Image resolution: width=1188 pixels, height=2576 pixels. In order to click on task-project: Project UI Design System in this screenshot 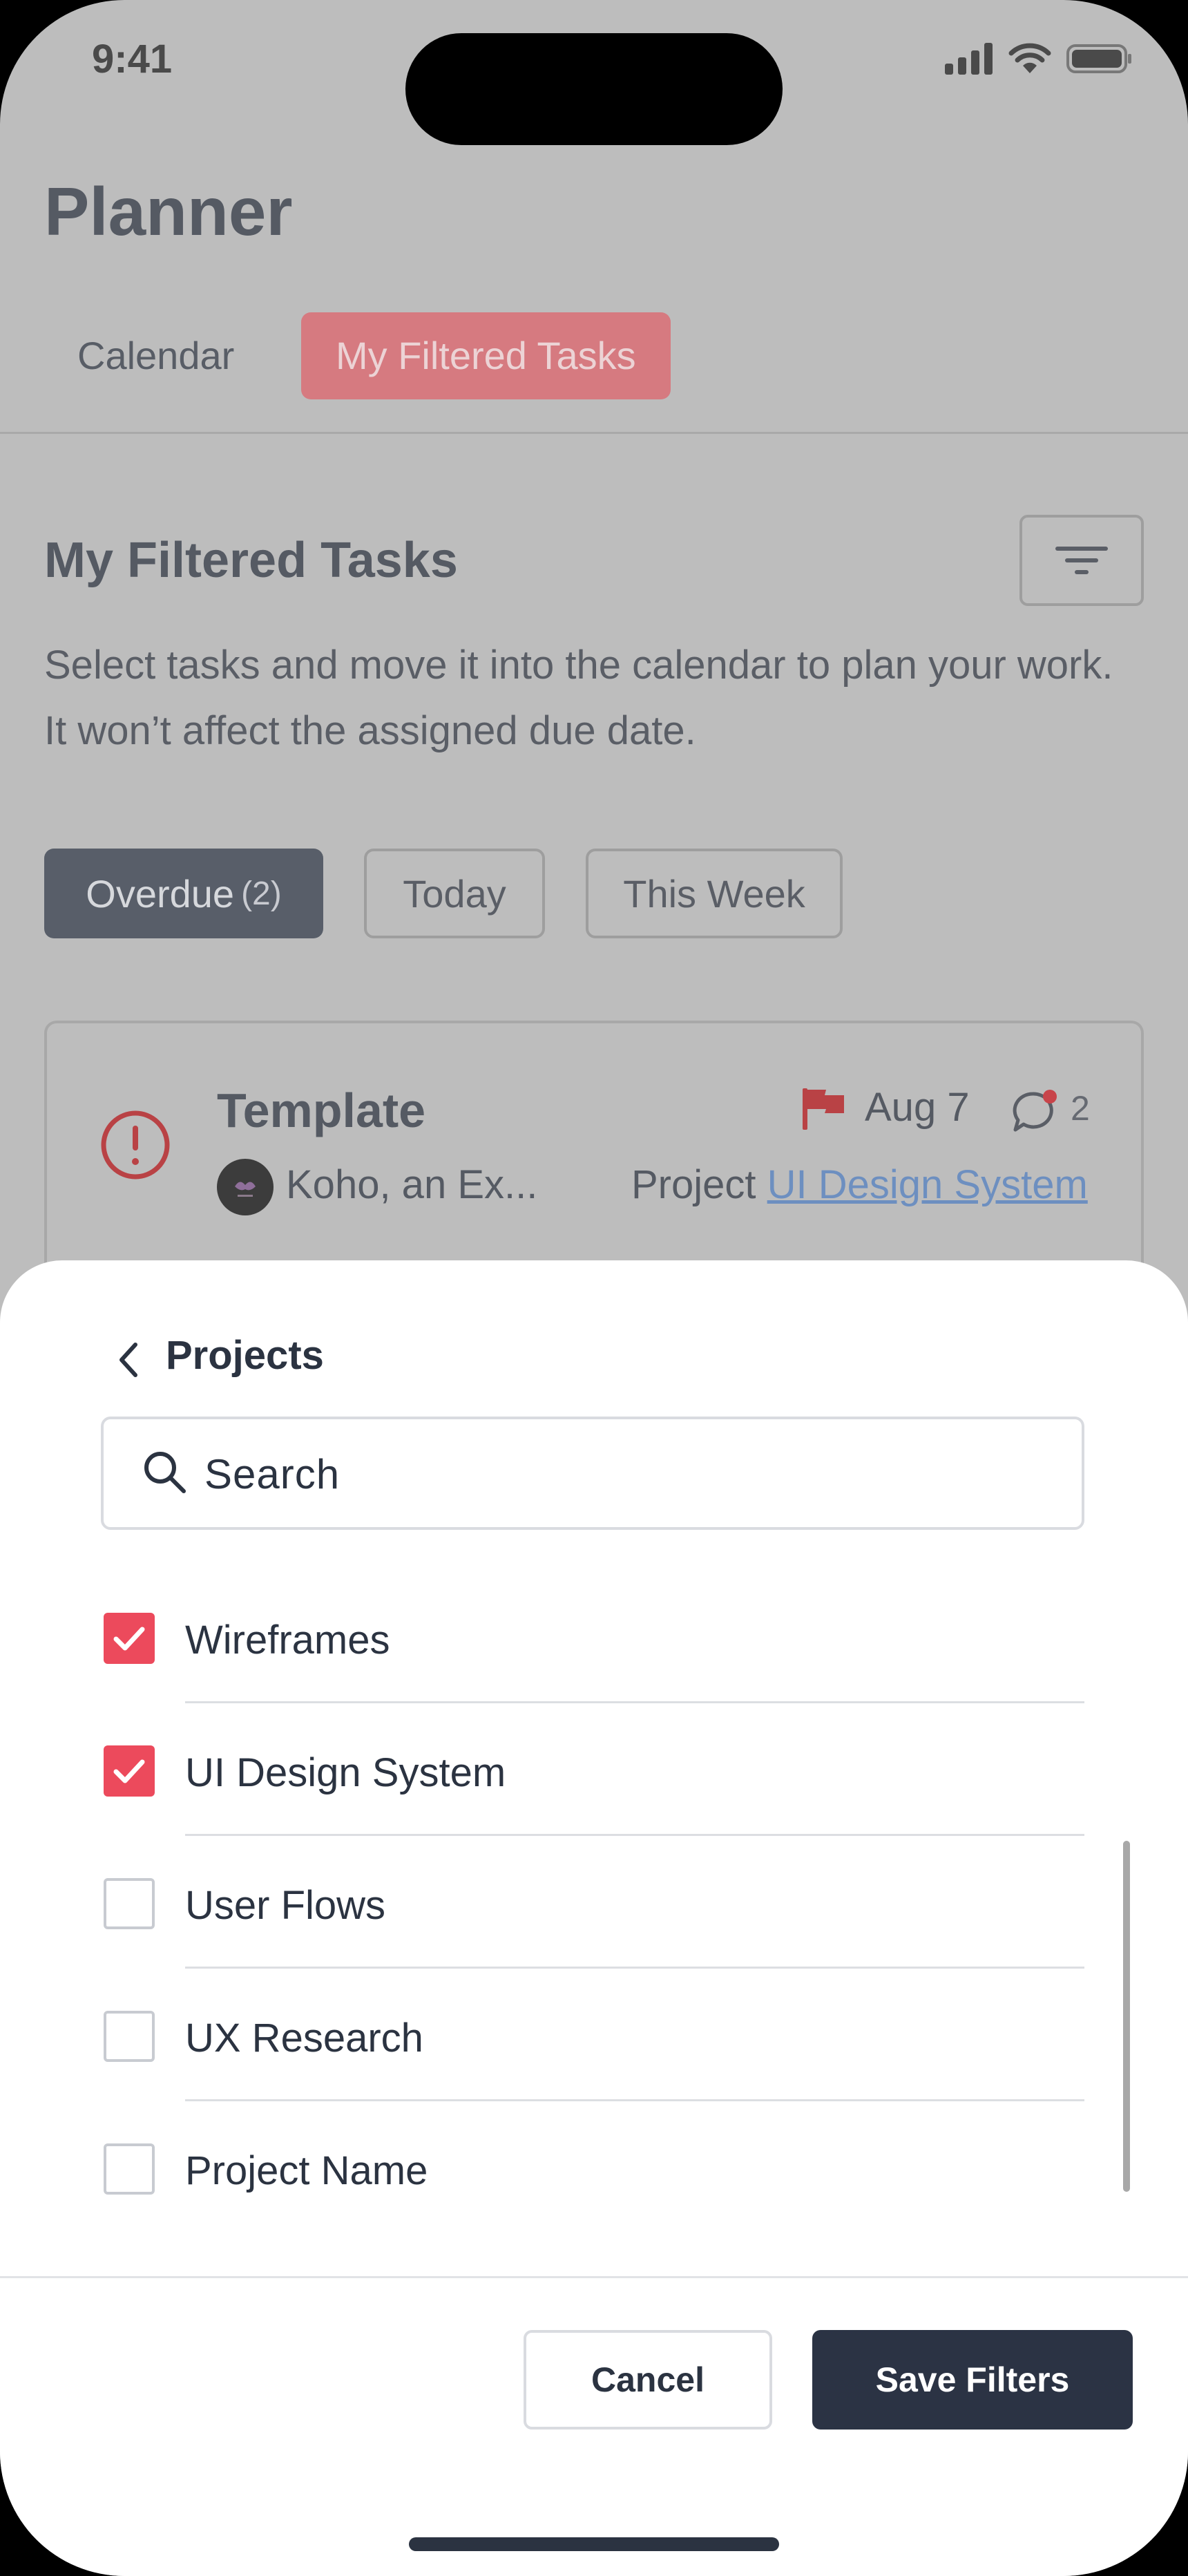, I will do `click(859, 1185)`.